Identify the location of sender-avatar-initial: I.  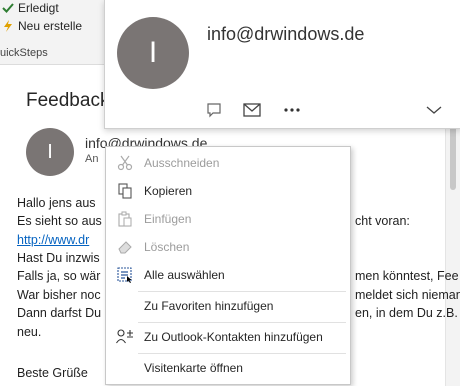
(50, 151).